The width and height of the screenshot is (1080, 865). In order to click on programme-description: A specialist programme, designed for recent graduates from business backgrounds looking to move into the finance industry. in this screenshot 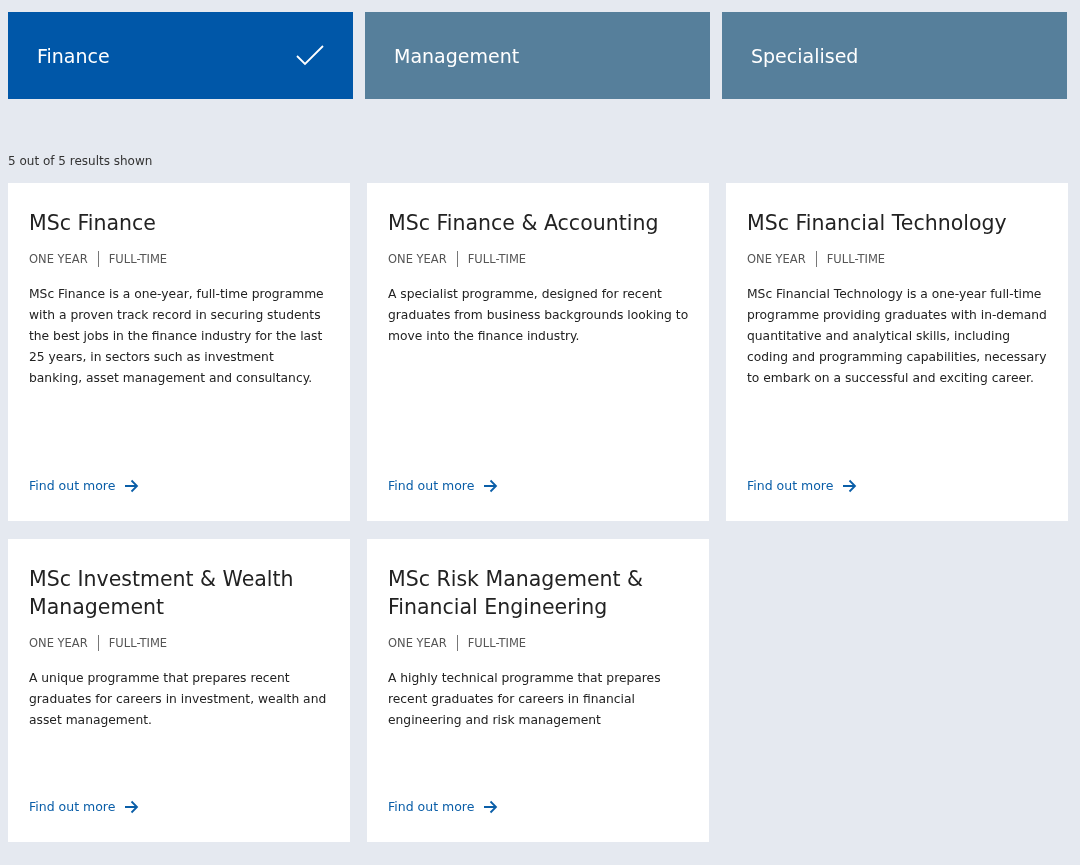, I will do `click(538, 315)`.